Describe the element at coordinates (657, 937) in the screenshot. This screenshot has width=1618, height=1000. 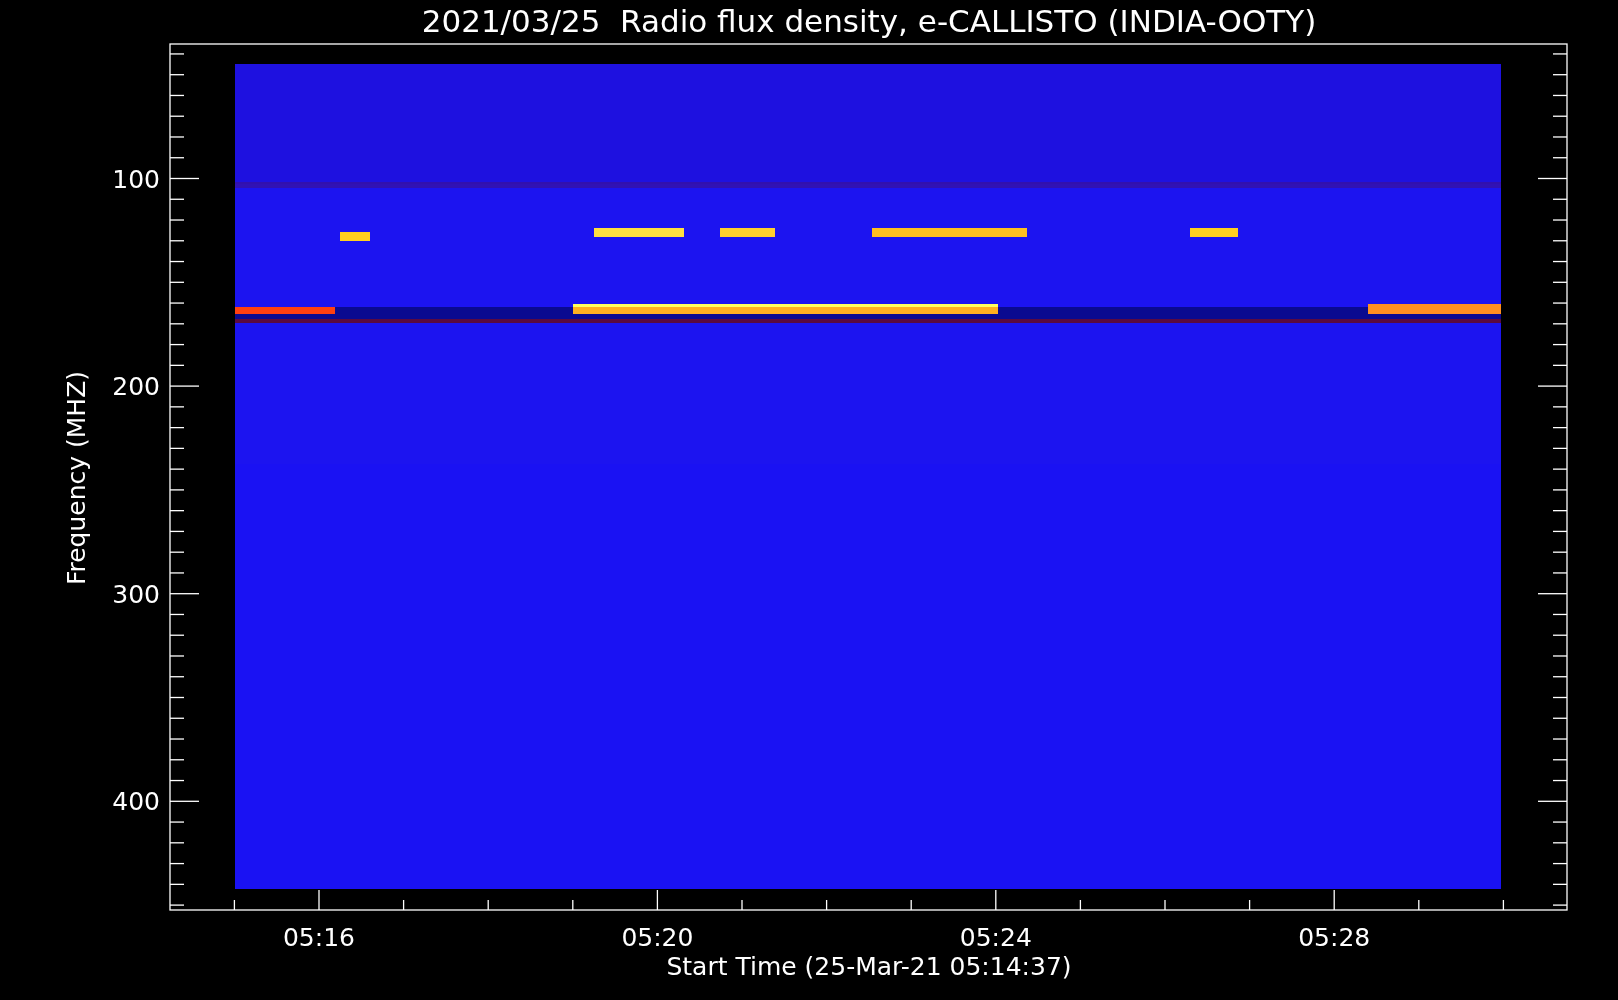
I see `tick-label: 05:20` at that location.